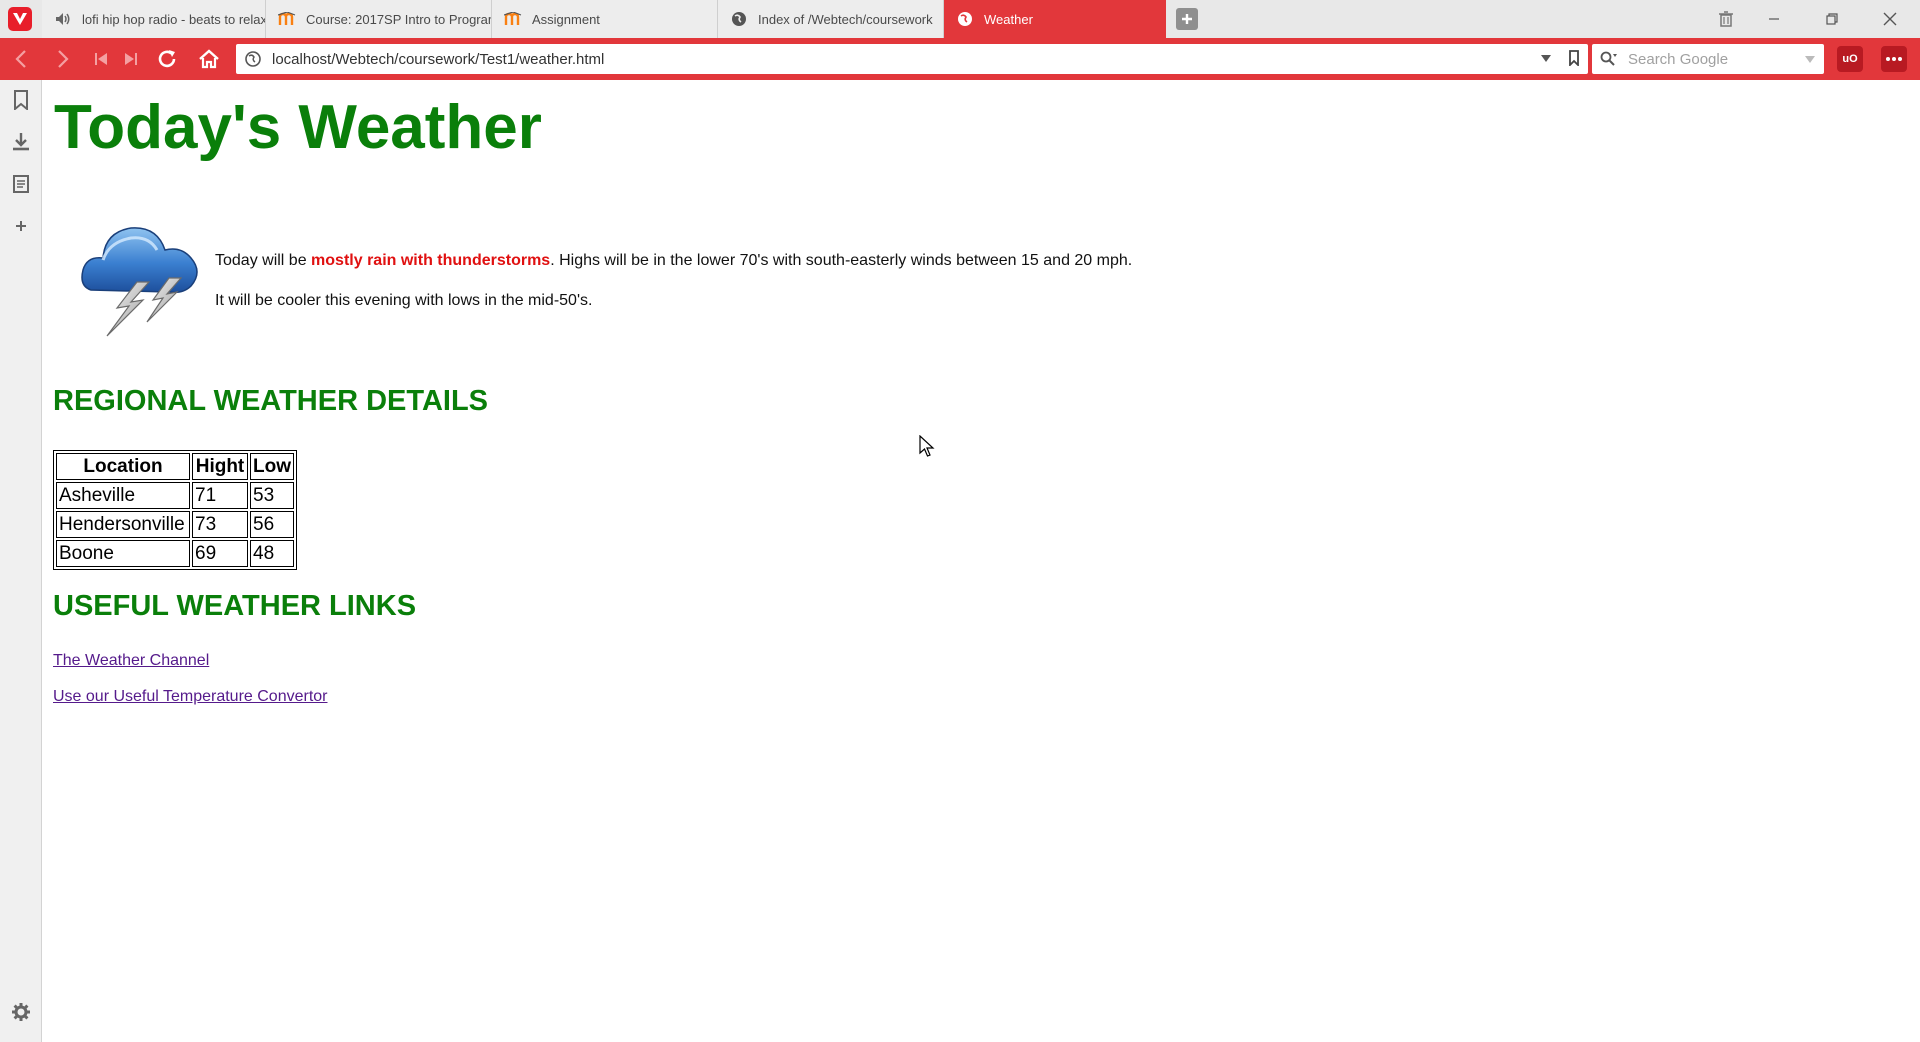 This screenshot has height=1042, width=1920. Describe the element at coordinates (431, 260) in the screenshot. I see `forecast-highlight: mostly rain with thunderstorms` at that location.